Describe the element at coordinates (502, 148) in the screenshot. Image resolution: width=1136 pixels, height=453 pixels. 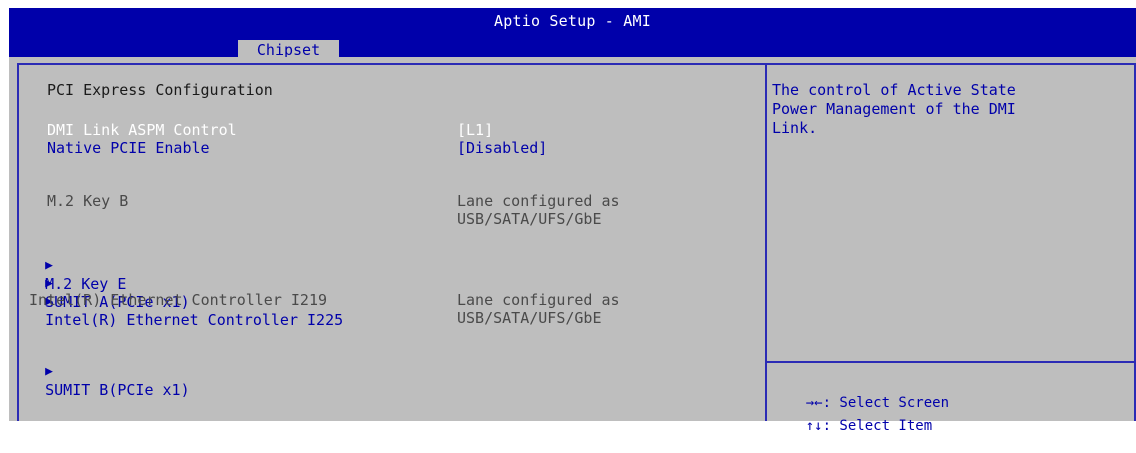
I see `native-pcie-value: [Disabled]` at that location.